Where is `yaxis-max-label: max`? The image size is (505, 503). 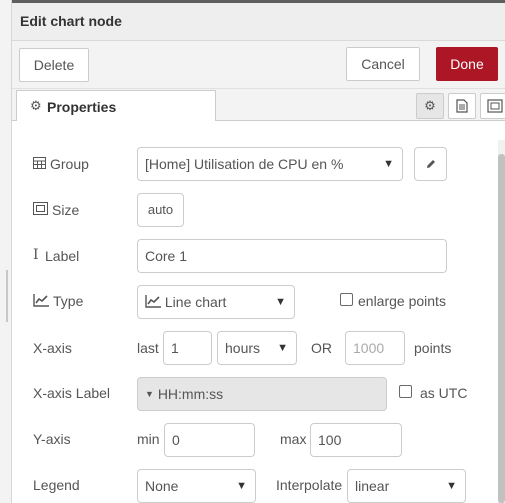
yaxis-max-label: max is located at coordinates (293, 439).